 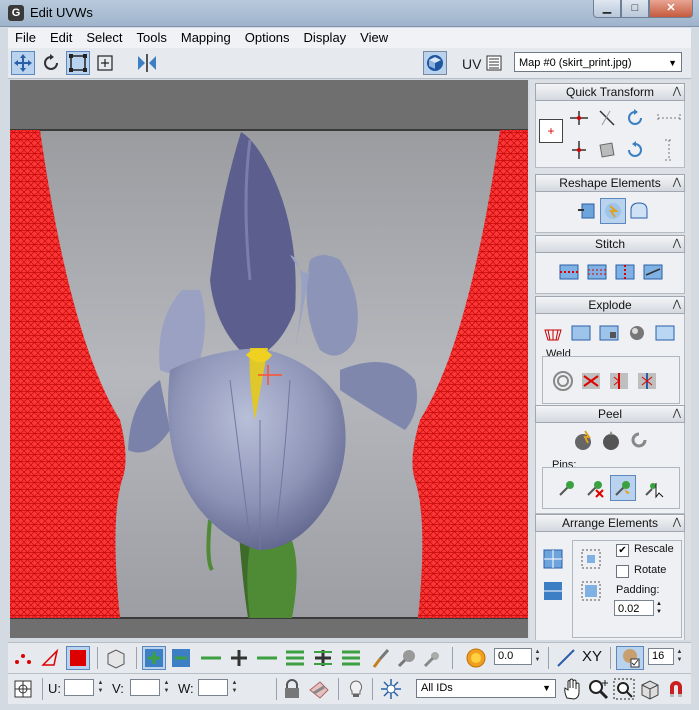 What do you see at coordinates (610, 183) in the screenshot?
I see `reshape-elements-header: Reshape Elements ⋀` at bounding box center [610, 183].